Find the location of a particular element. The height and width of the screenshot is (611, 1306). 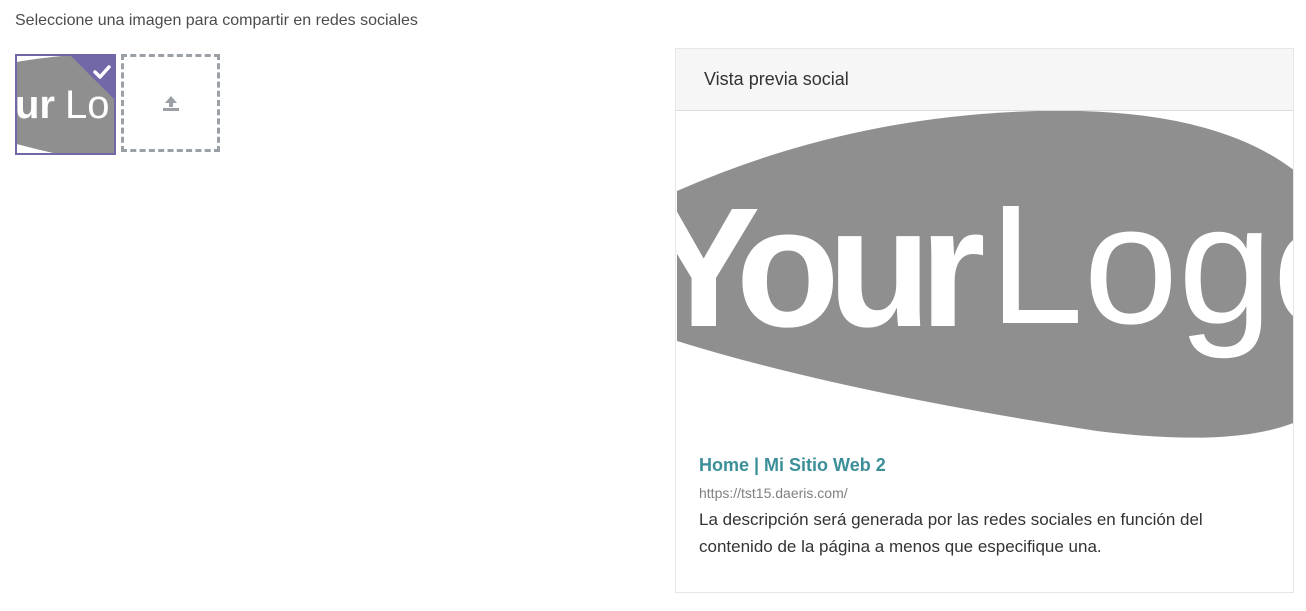

upload-image-button is located at coordinates (170, 103).